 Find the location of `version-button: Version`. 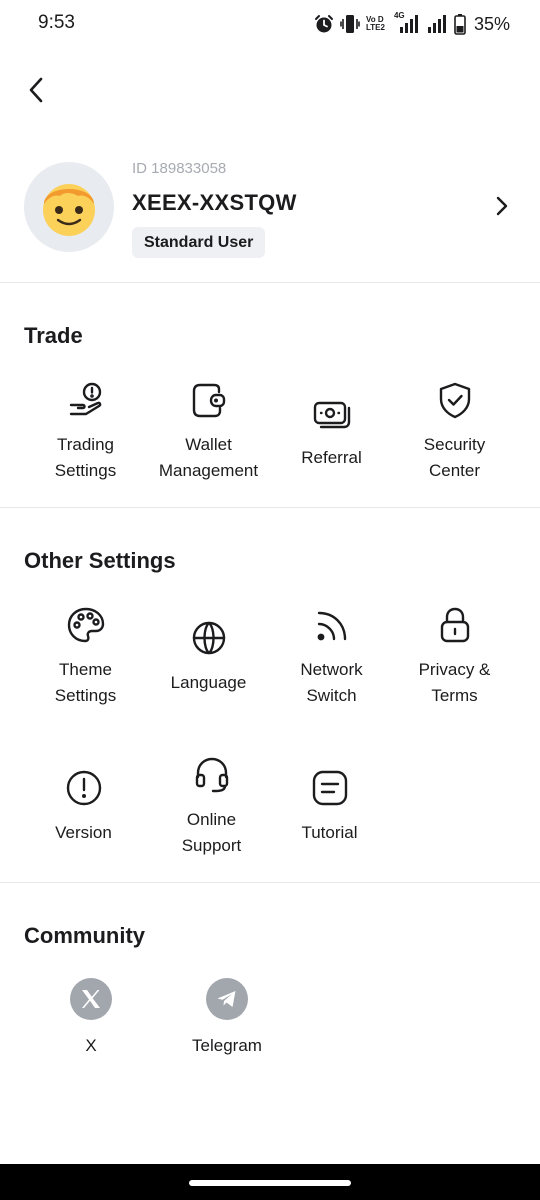

version-button: Version is located at coordinates (83, 806).